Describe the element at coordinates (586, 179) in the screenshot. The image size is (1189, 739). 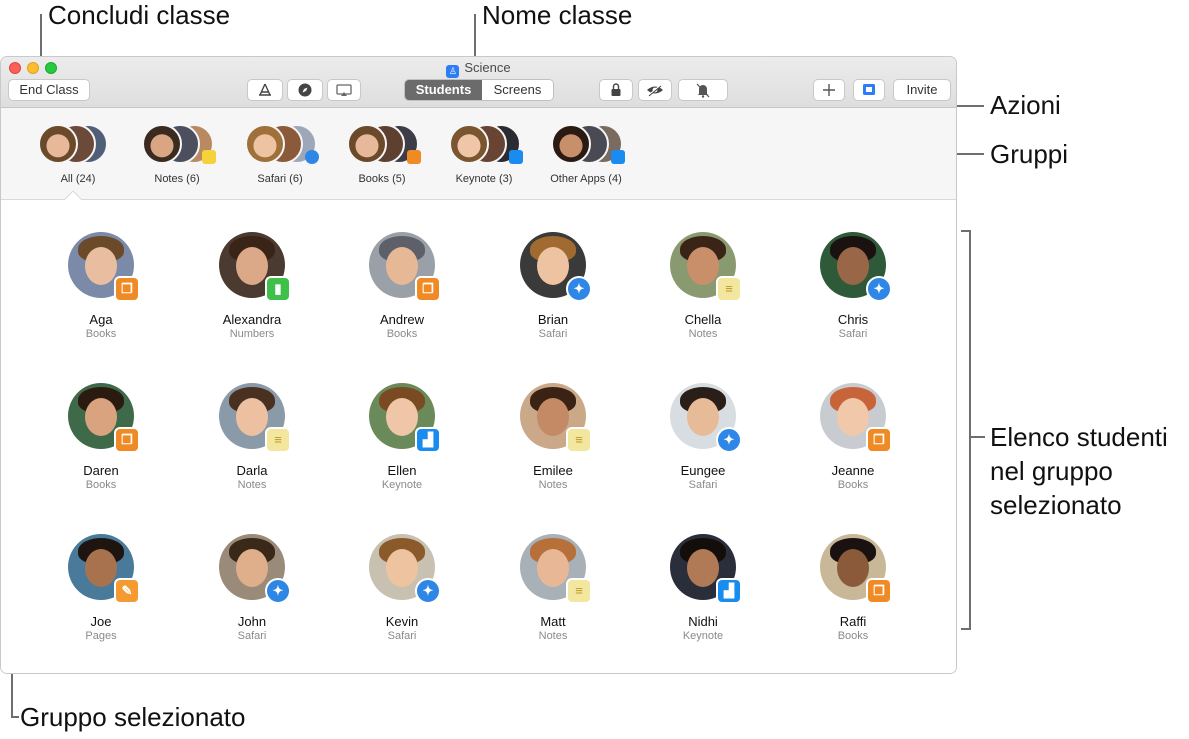
I see `group-label: Other Apps (4)` at that location.